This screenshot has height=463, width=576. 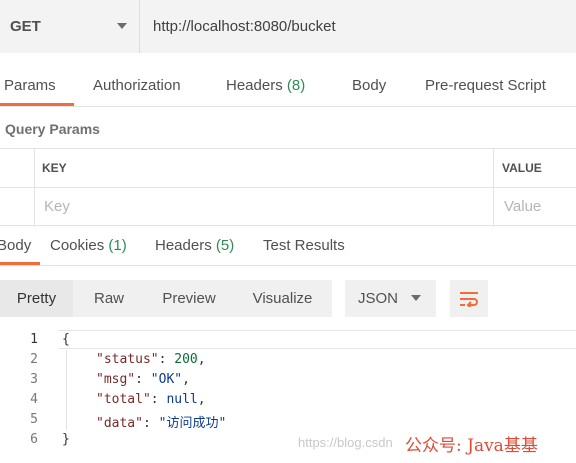 What do you see at coordinates (34, 359) in the screenshot?
I see `line-number: 2` at bounding box center [34, 359].